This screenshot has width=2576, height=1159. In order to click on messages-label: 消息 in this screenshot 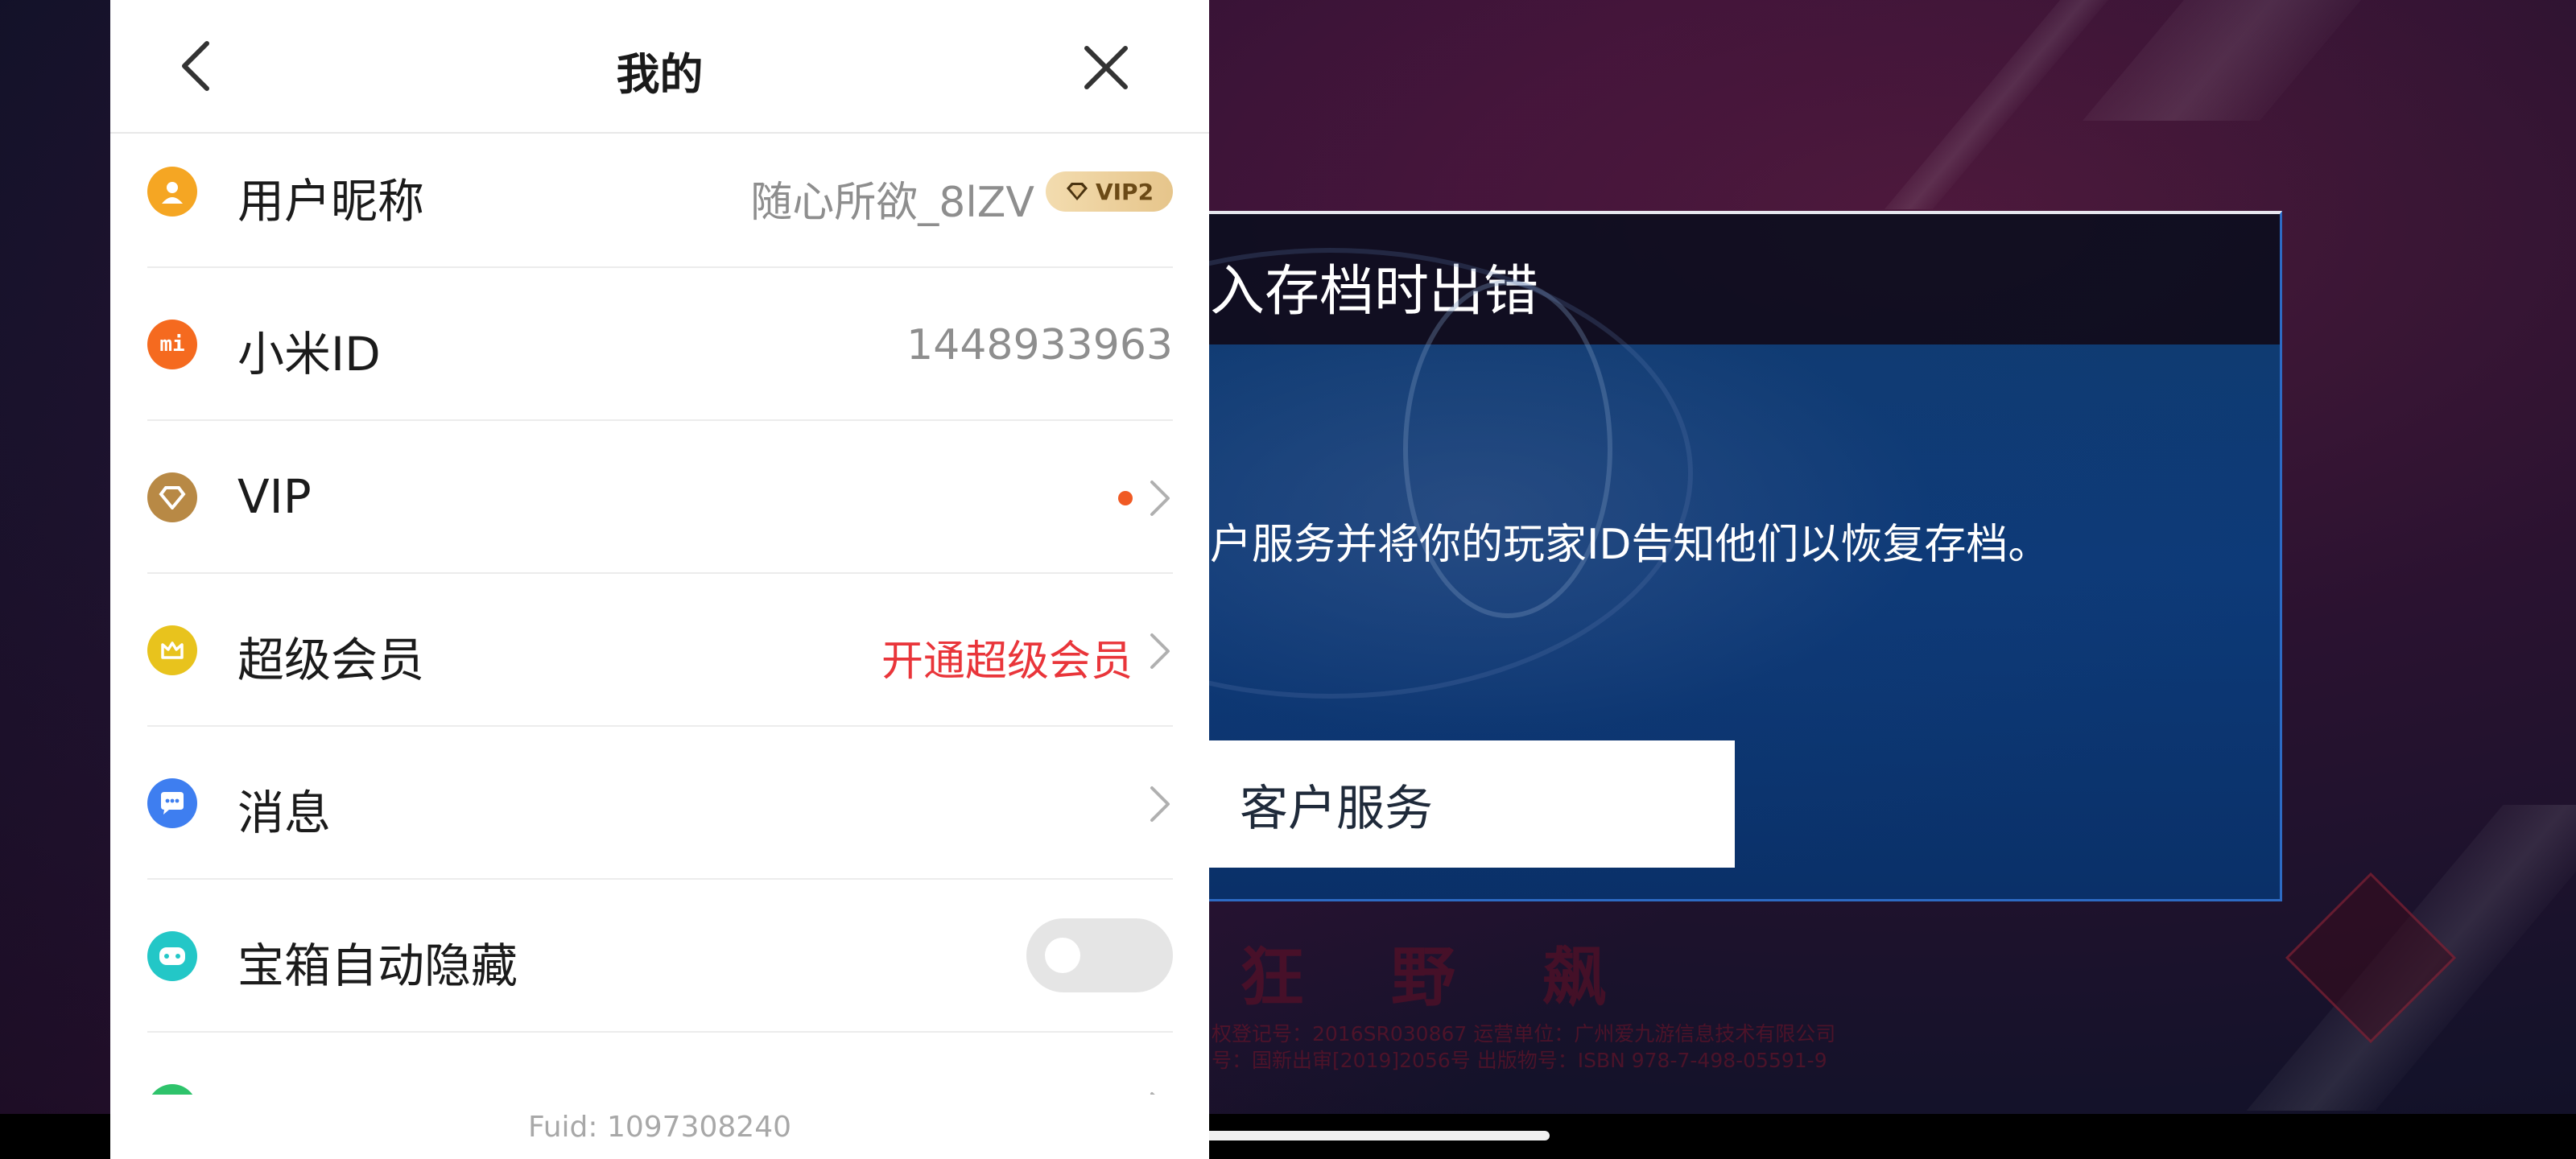, I will do `click(284, 813)`.